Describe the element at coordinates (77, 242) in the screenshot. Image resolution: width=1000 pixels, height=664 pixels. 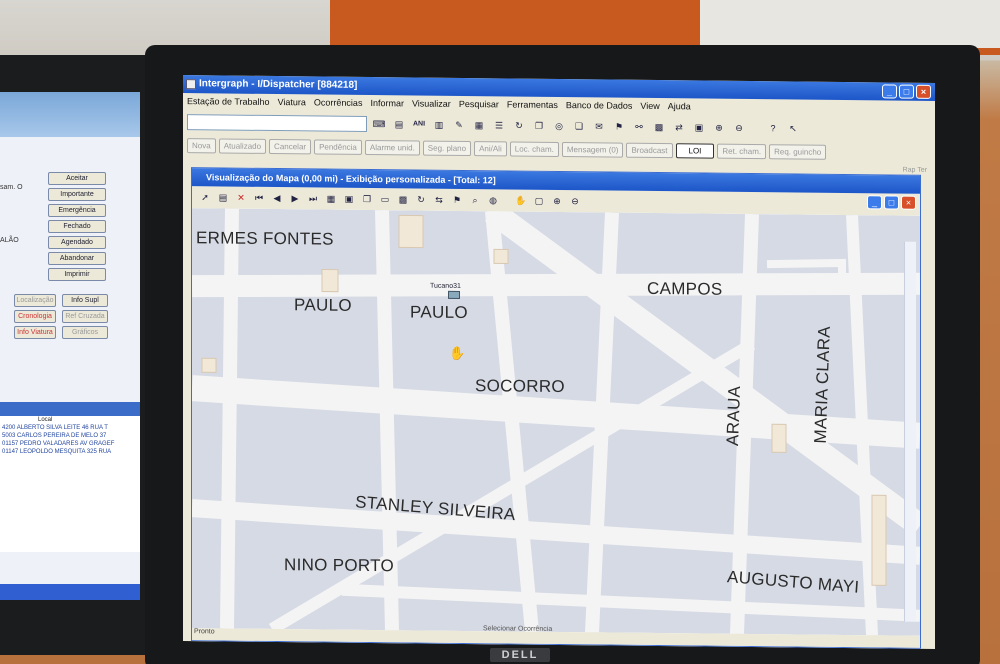
I see `agendado-button: Agendado` at that location.